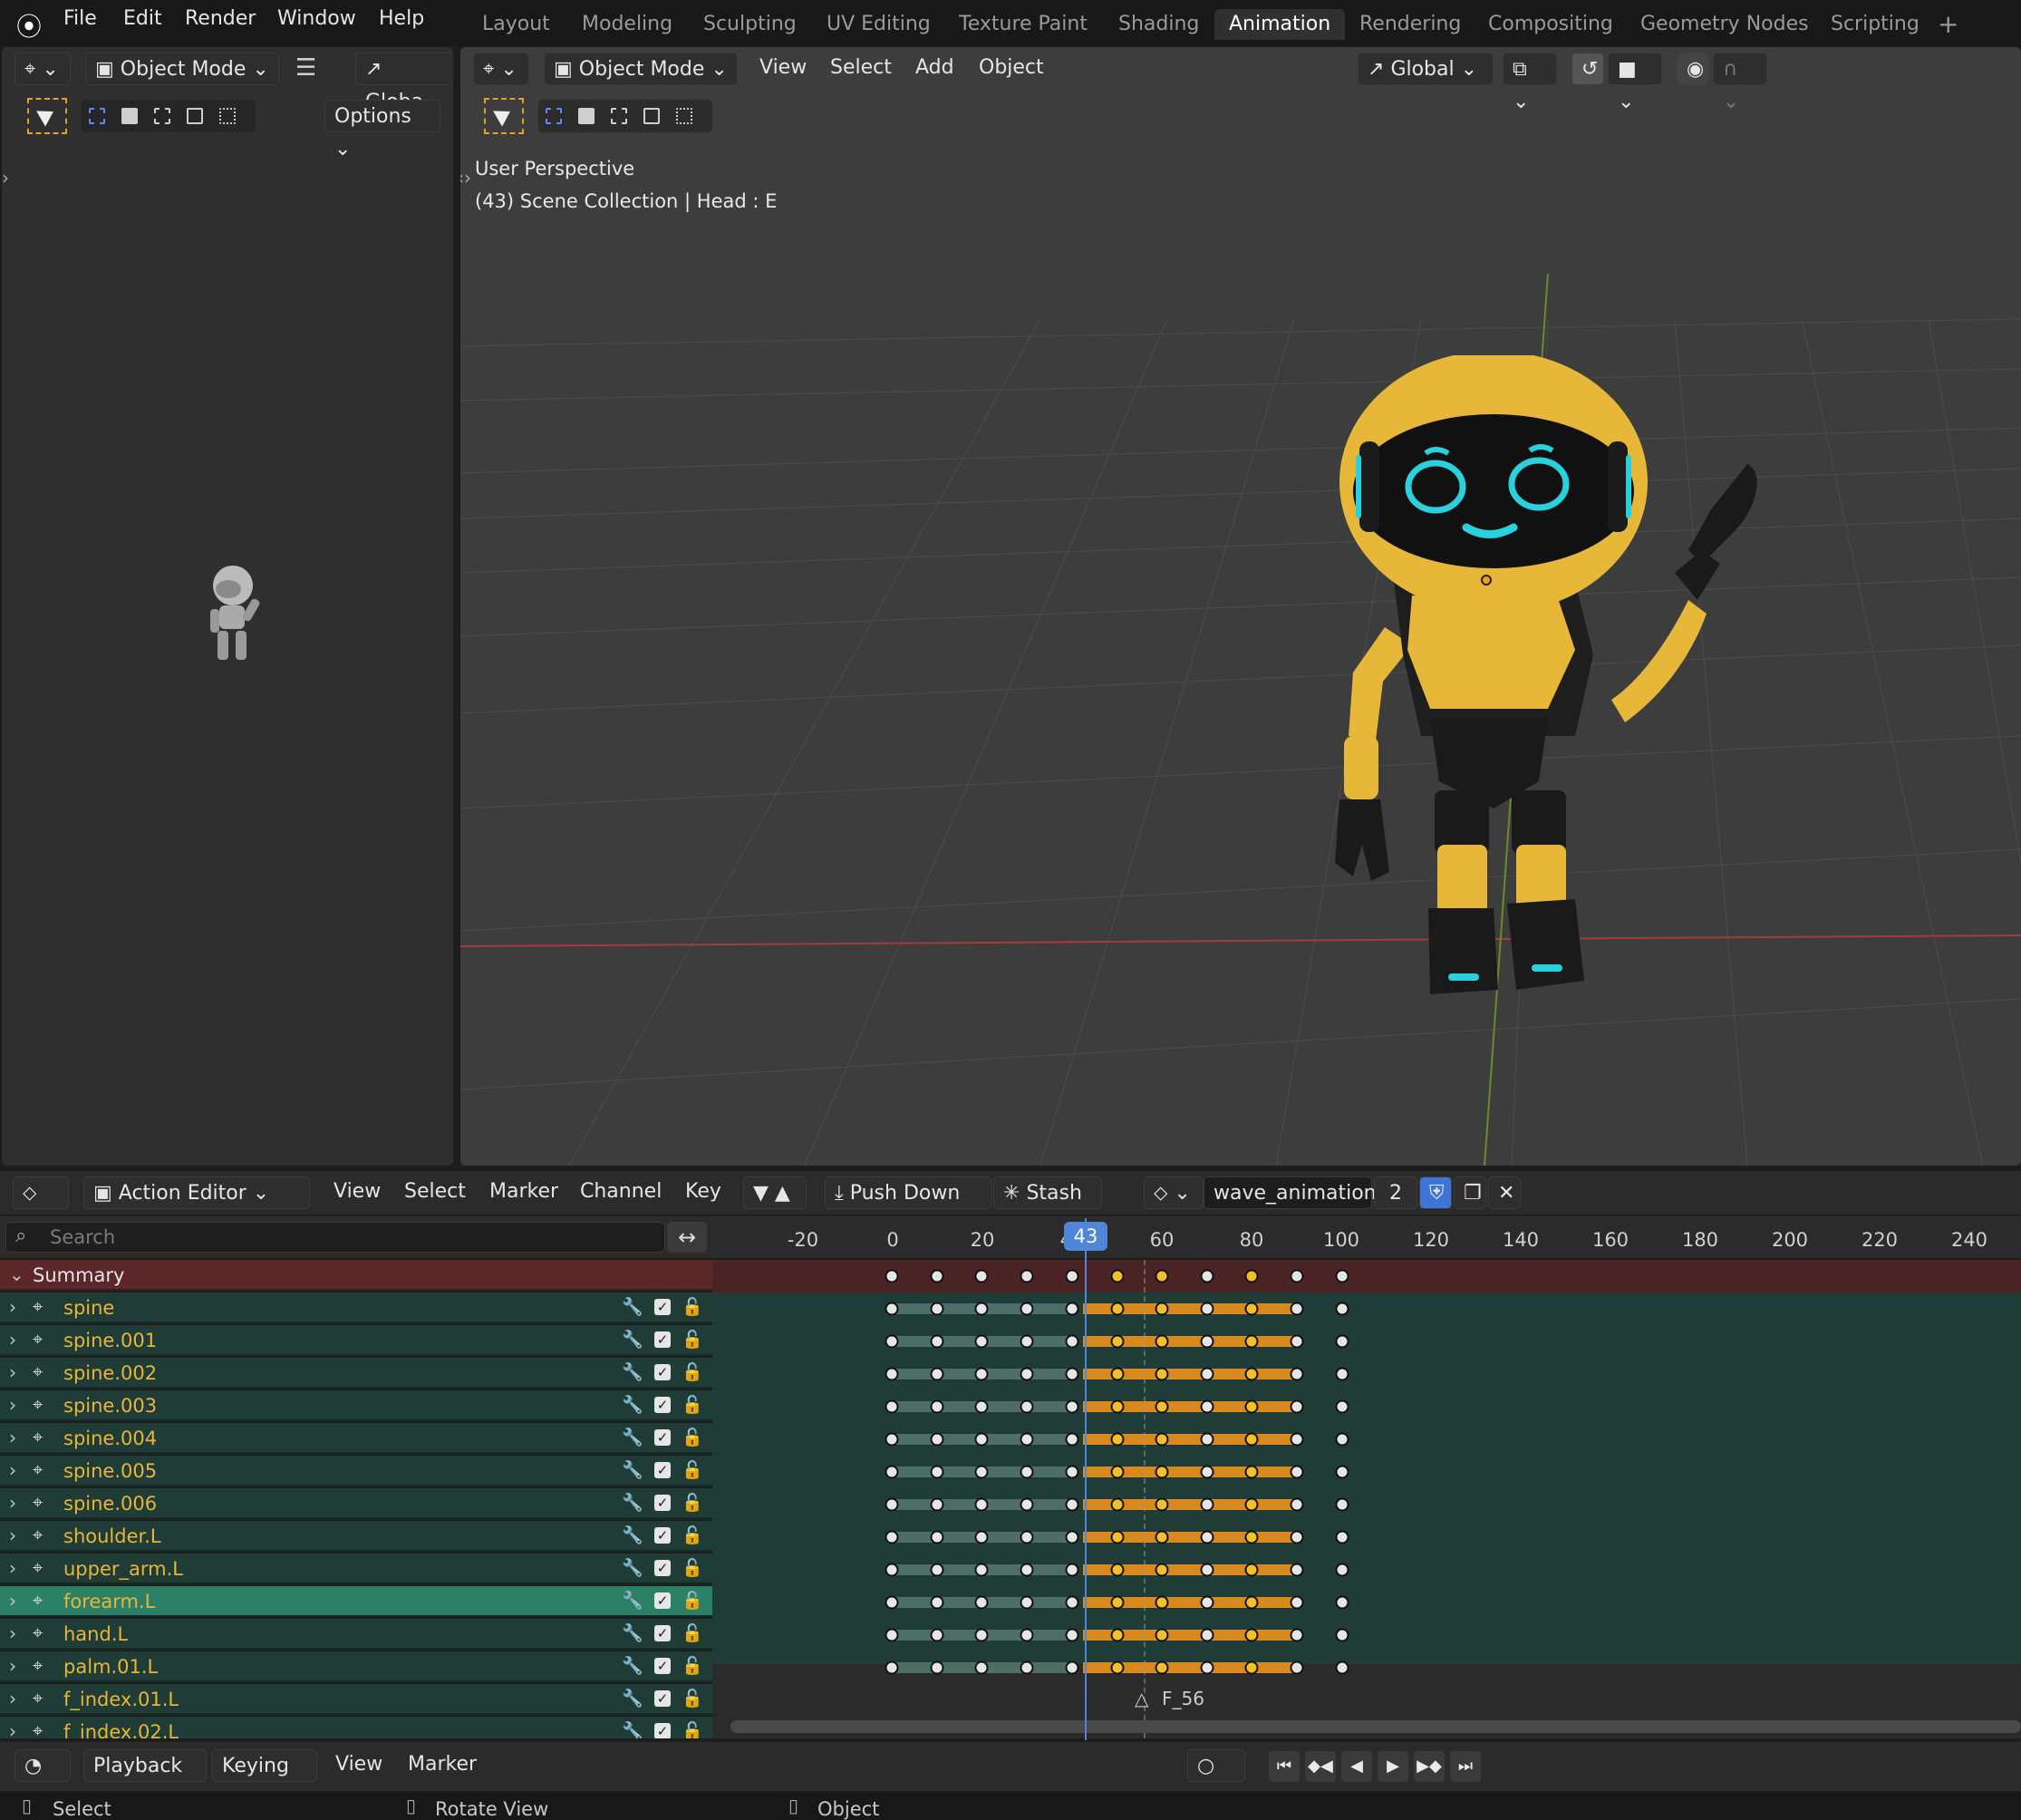 This screenshot has height=1820, width=2021. Describe the element at coordinates (1635, 83) in the screenshot. I see `snap-target-dropdown: ■ ⌄` at that location.